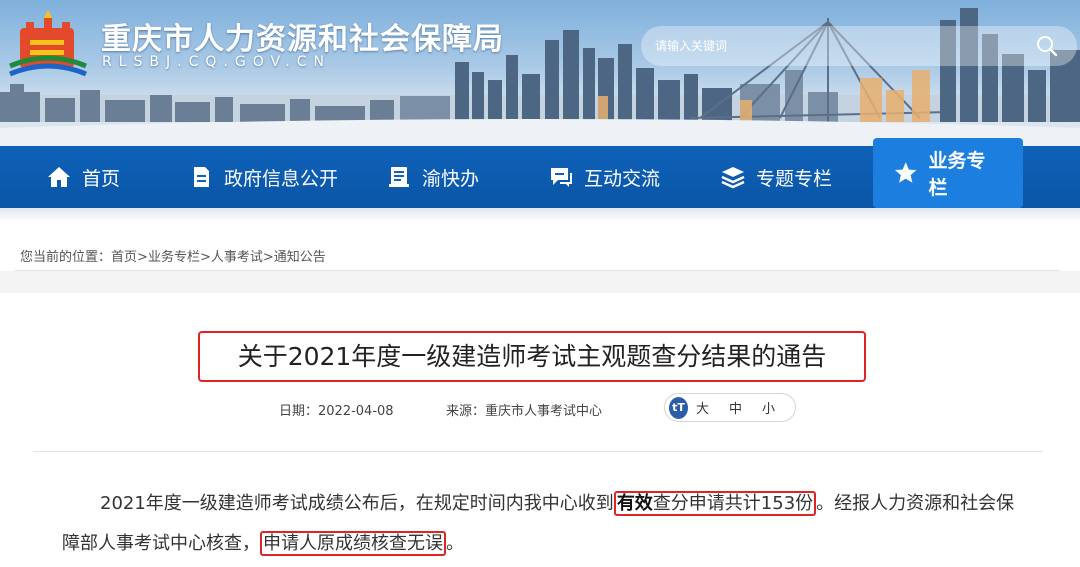  I want to click on nav-item-special-topics: 专题专栏, so click(776, 177).